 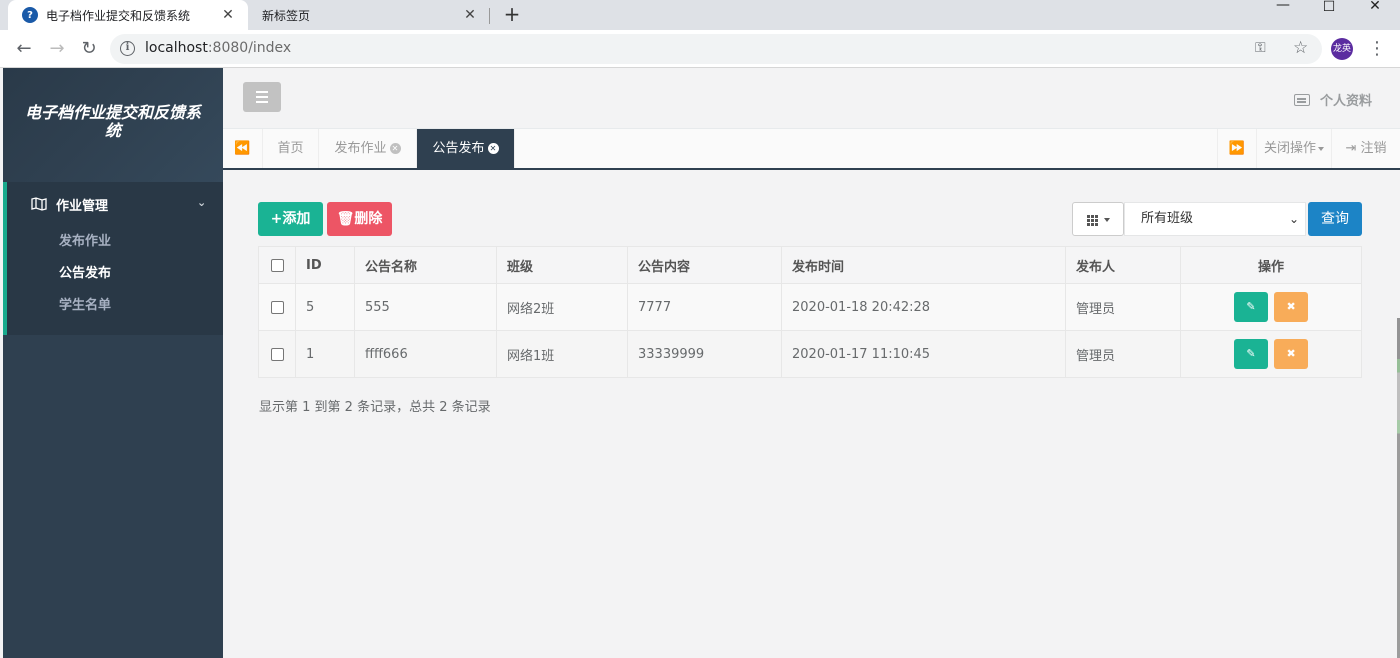 What do you see at coordinates (368, 219) in the screenshot?
I see `delete-label: 删除` at bounding box center [368, 219].